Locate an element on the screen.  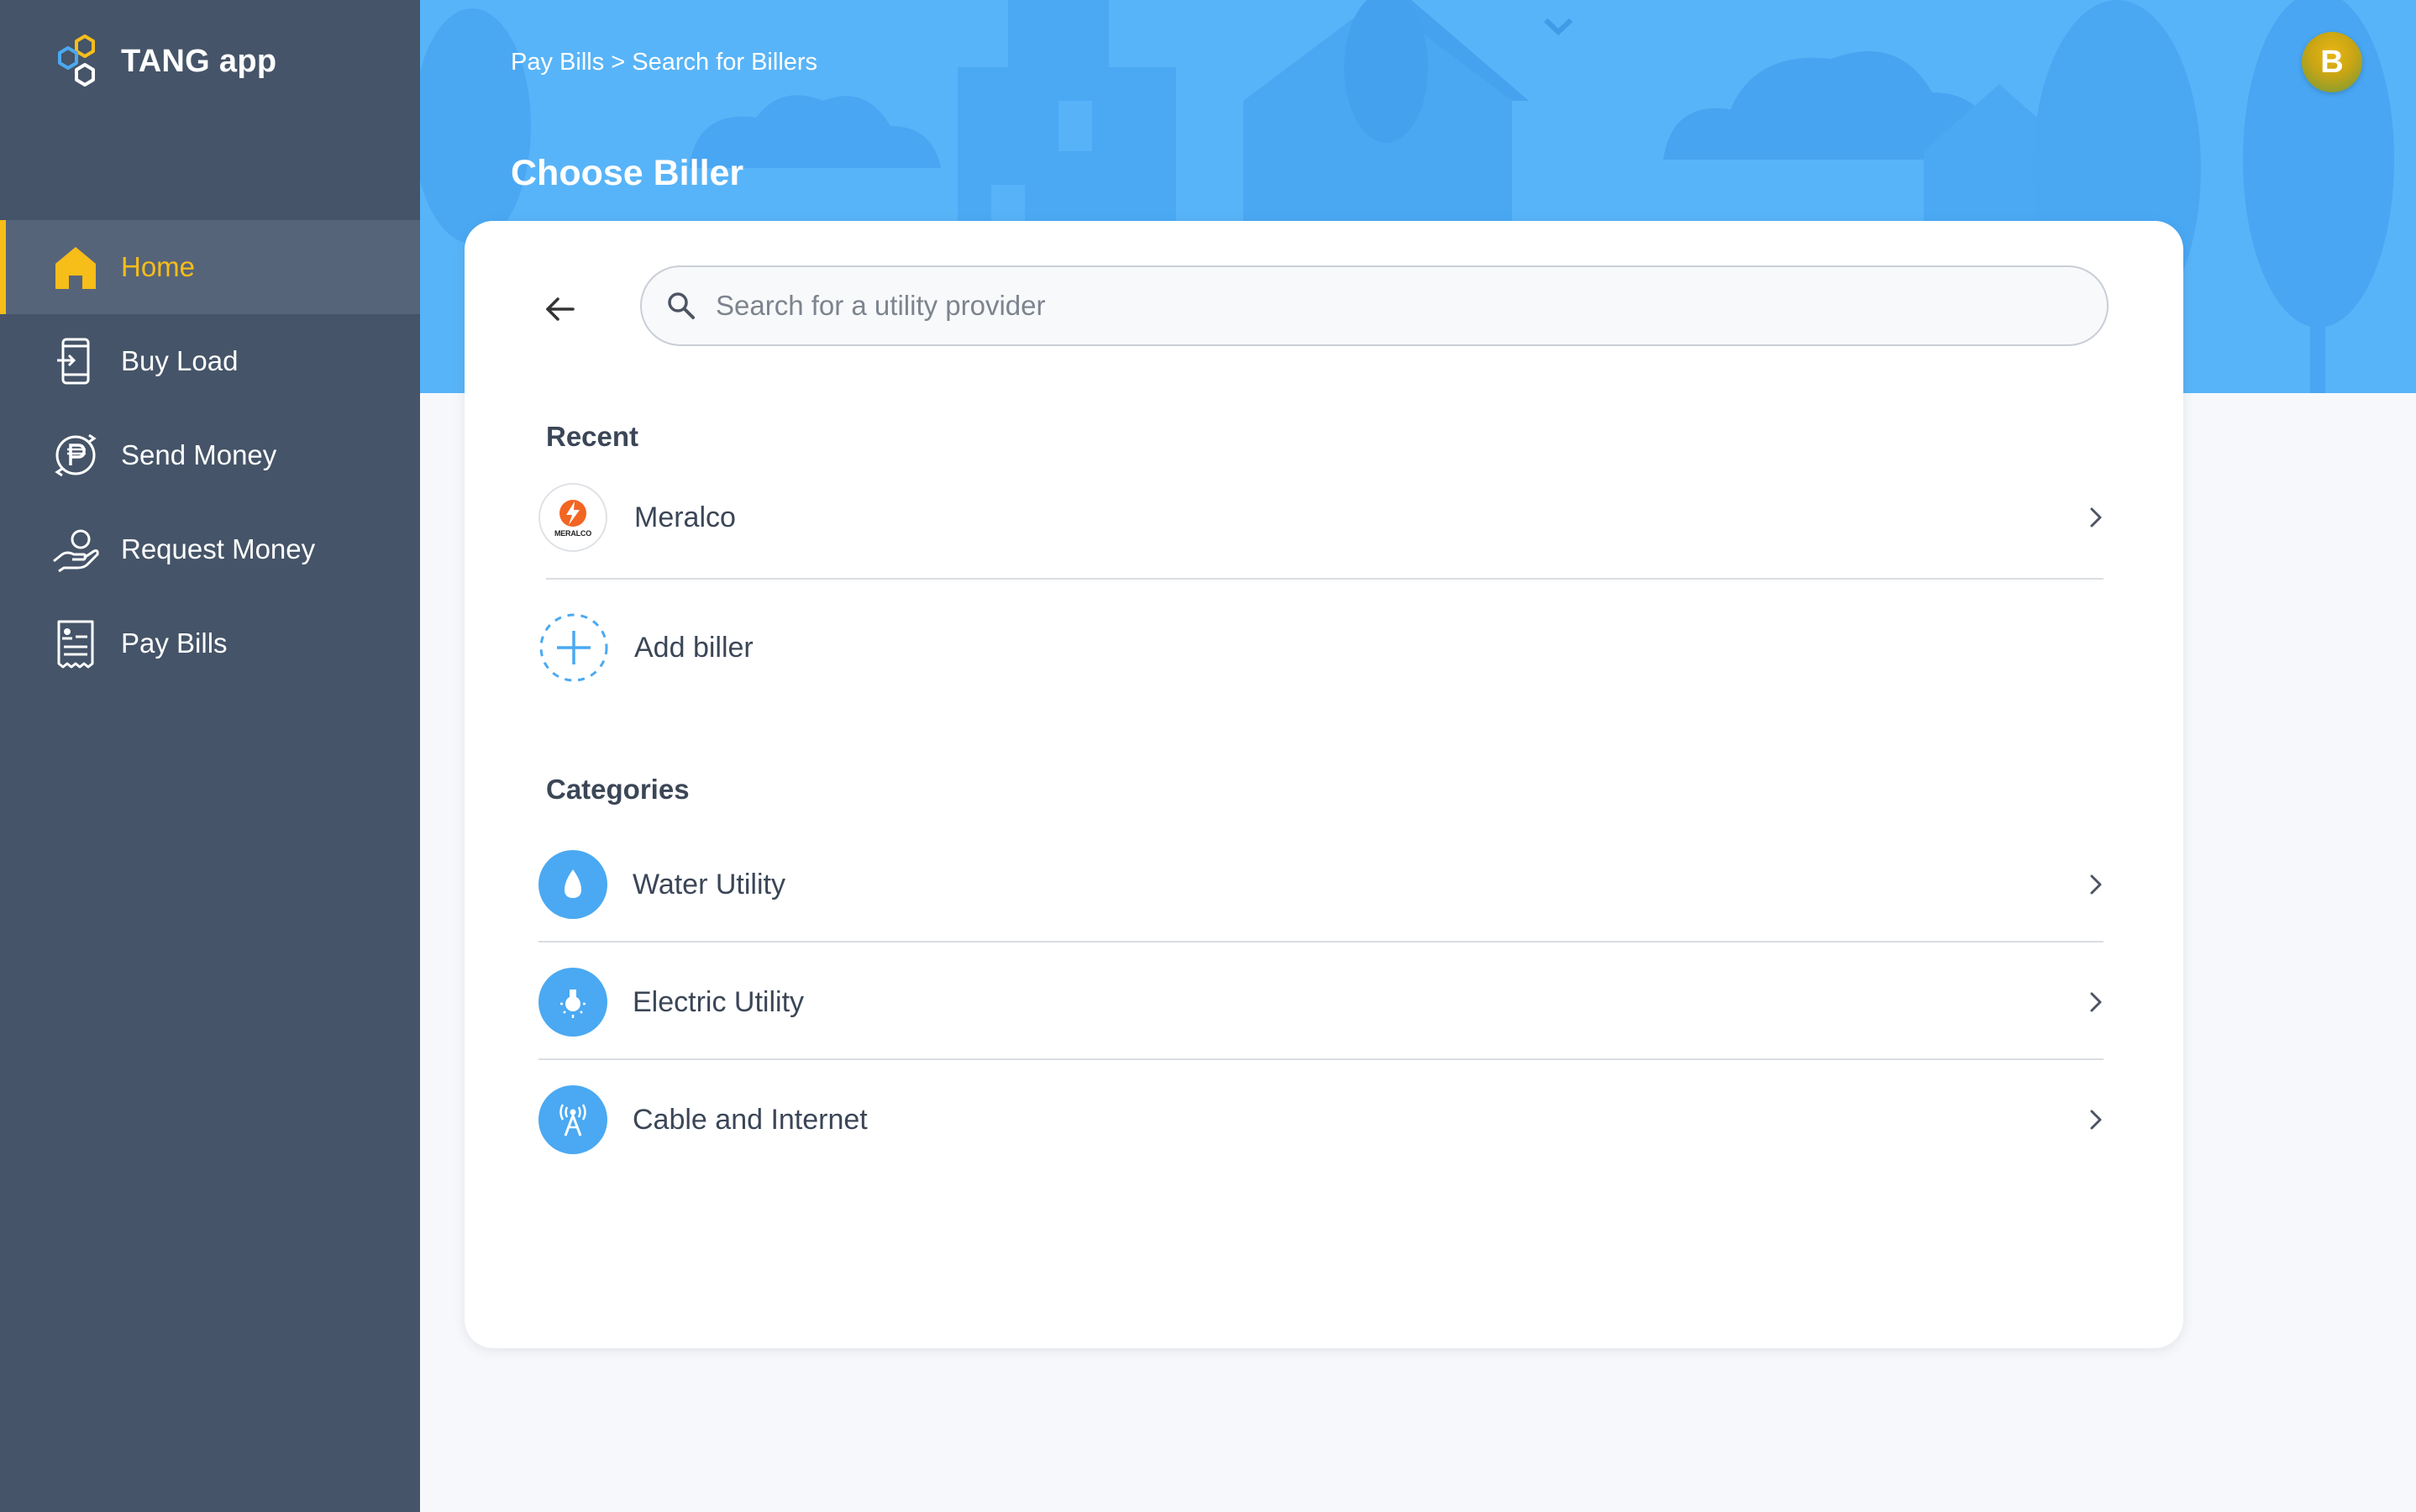
sidebar-item-buy-load: Buy Load is located at coordinates (210, 361).